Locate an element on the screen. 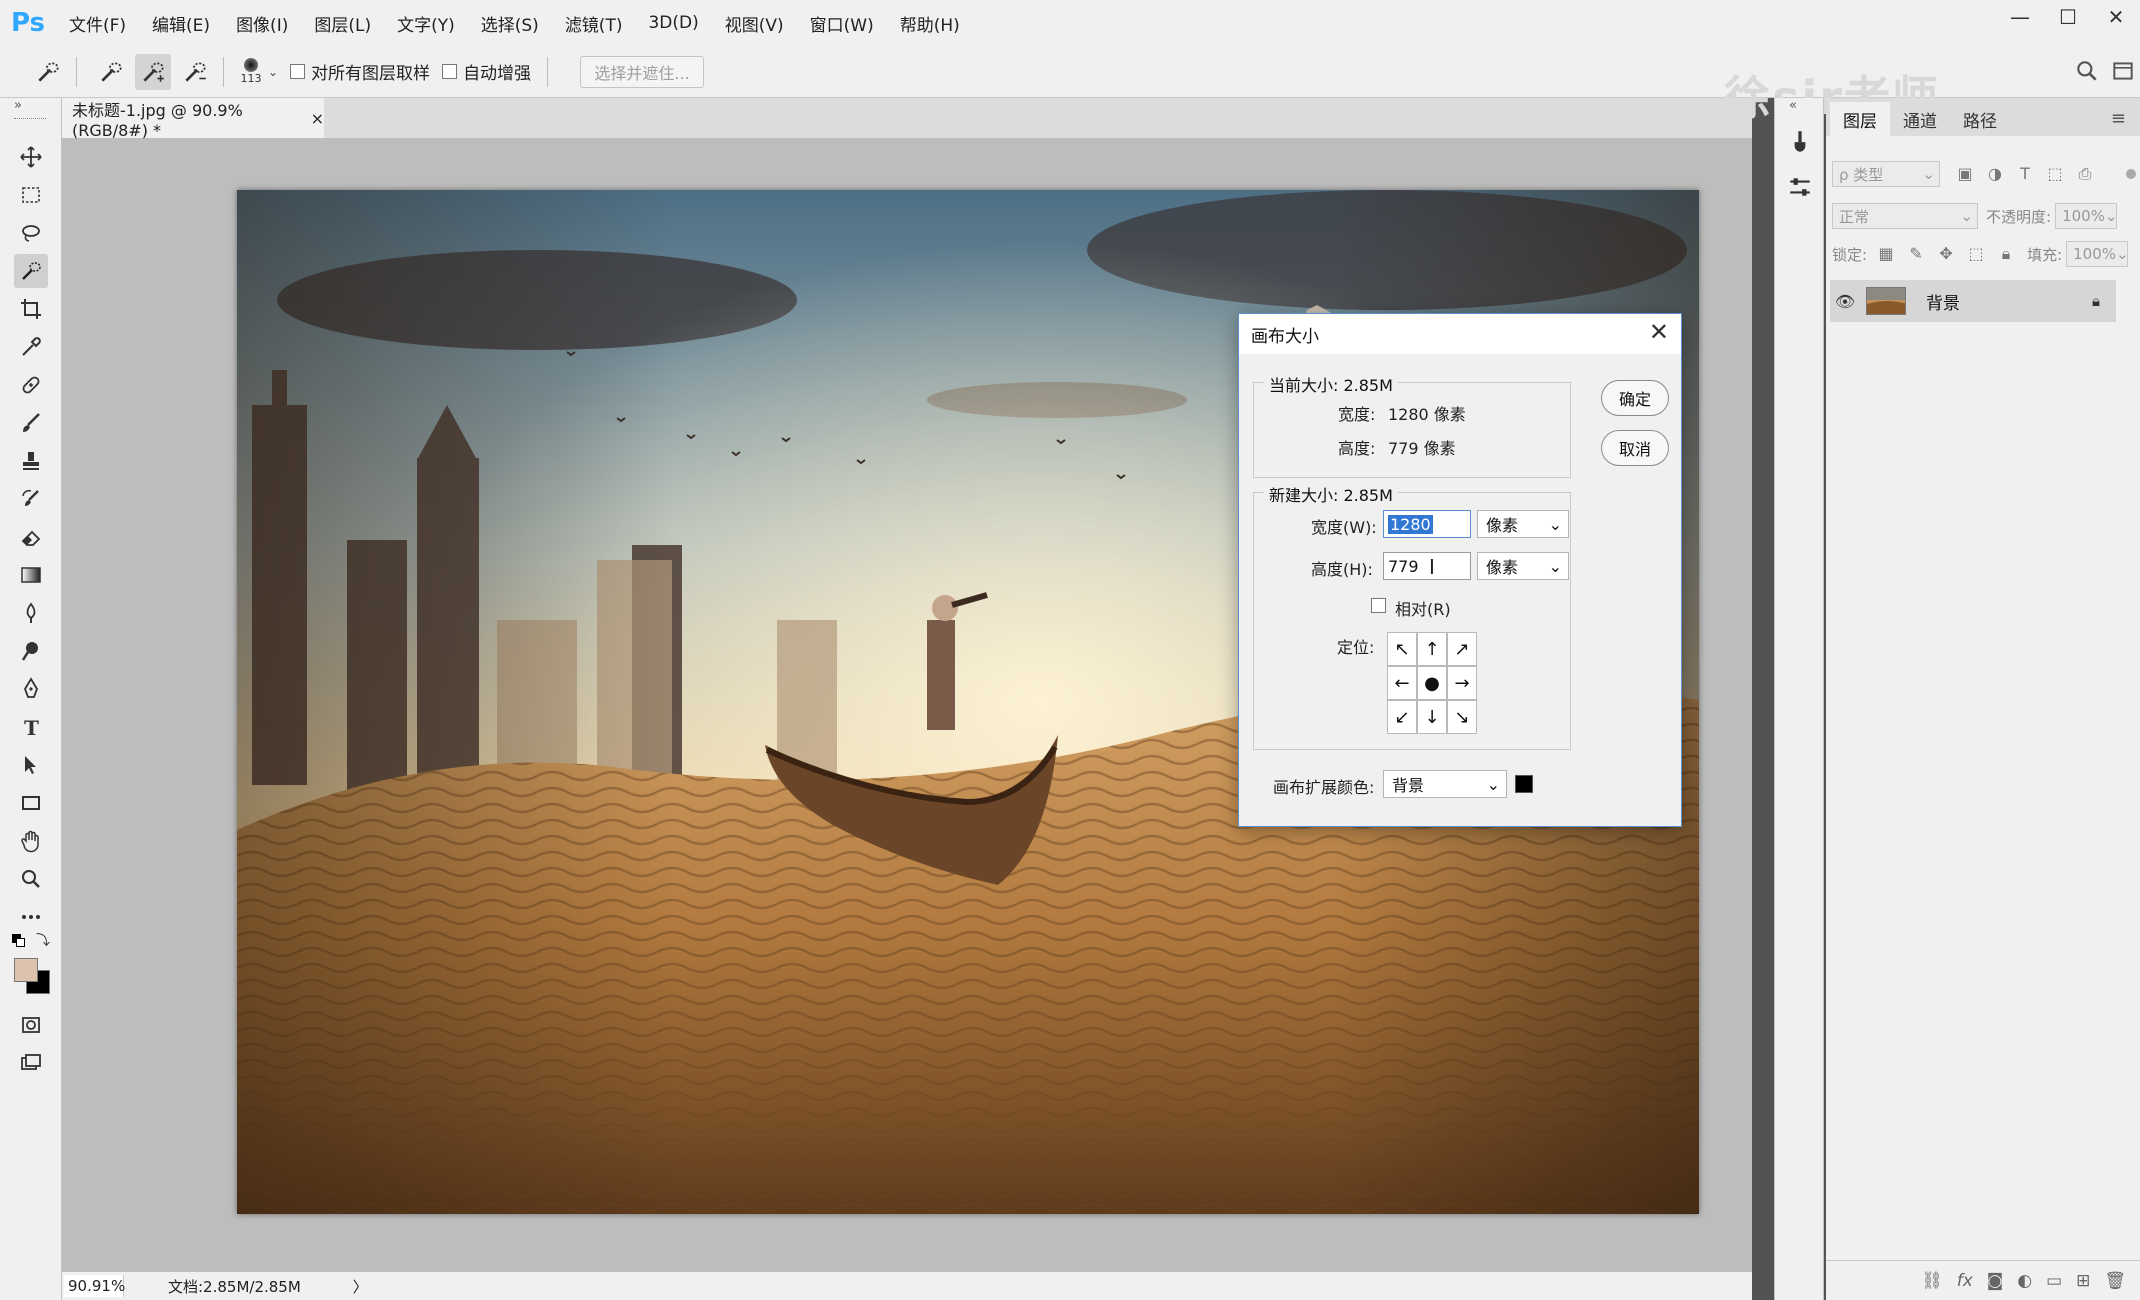 The height and width of the screenshot is (1300, 2140). menu-filter: 滤镜(T) is located at coordinates (594, 23).